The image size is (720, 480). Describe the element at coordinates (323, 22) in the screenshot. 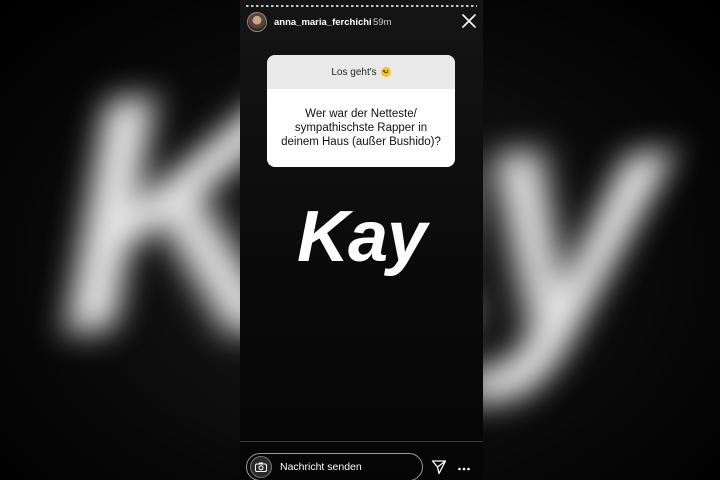

I see `username: anna_maria_ferchichi` at that location.